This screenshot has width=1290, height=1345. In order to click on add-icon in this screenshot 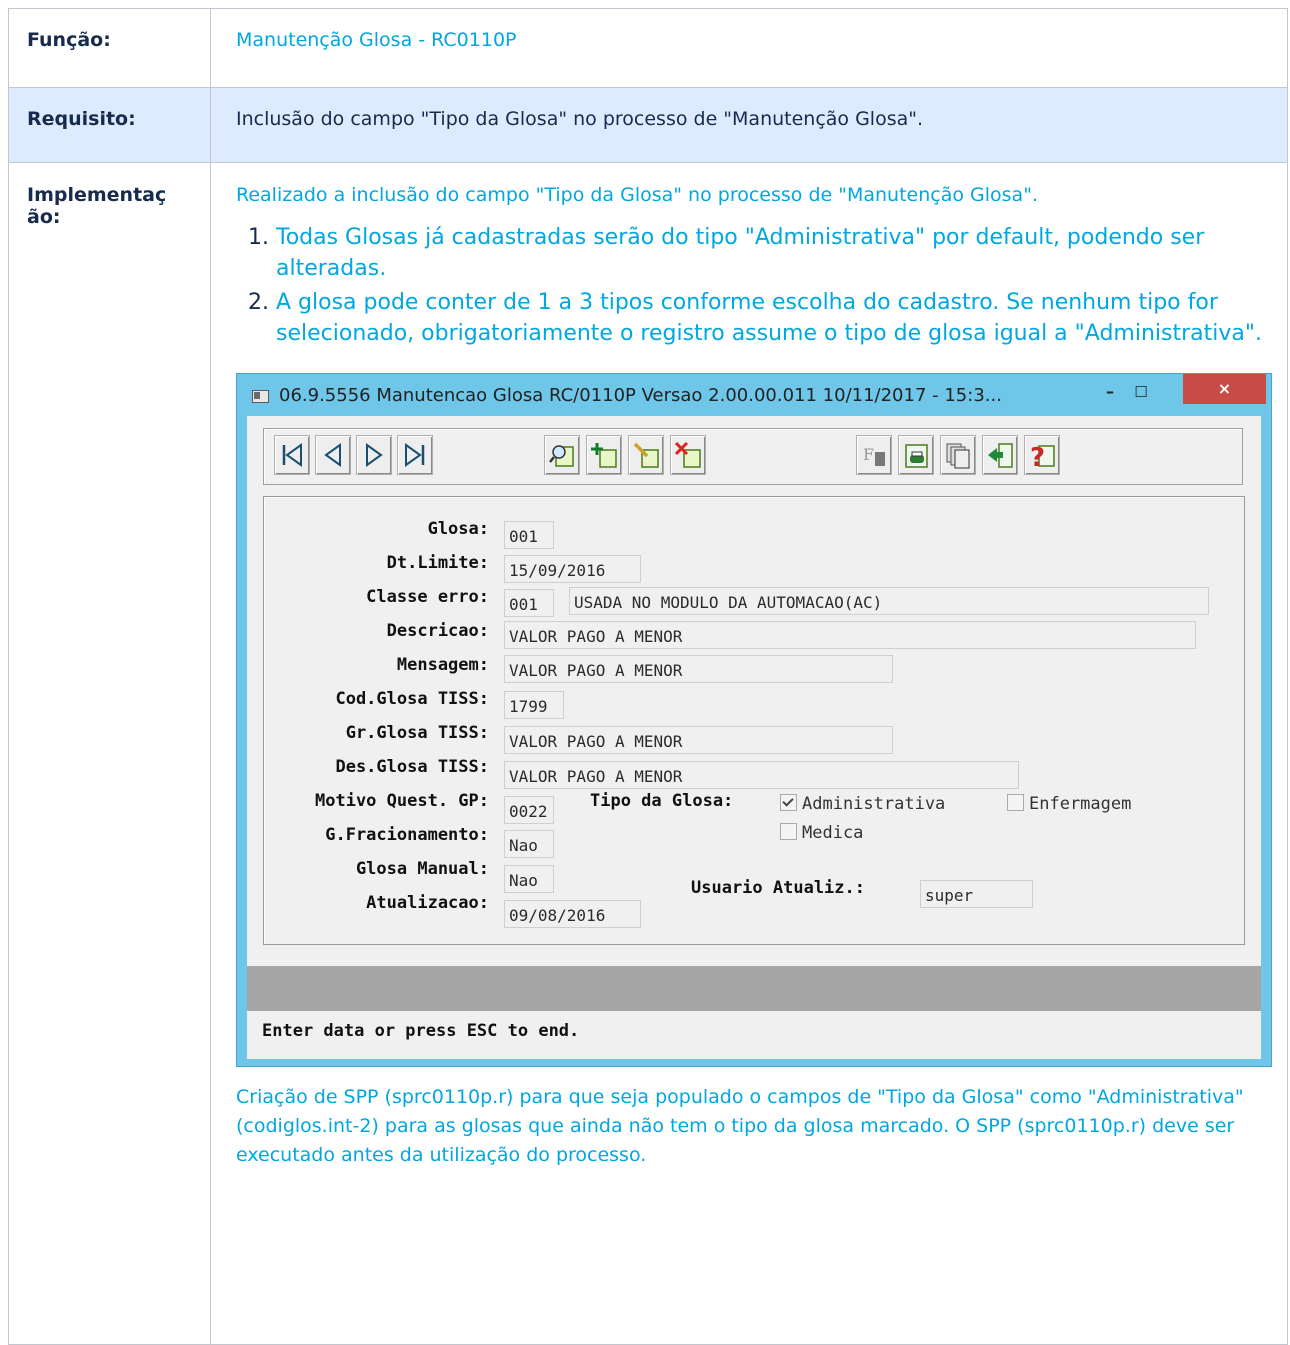, I will do `click(604, 455)`.